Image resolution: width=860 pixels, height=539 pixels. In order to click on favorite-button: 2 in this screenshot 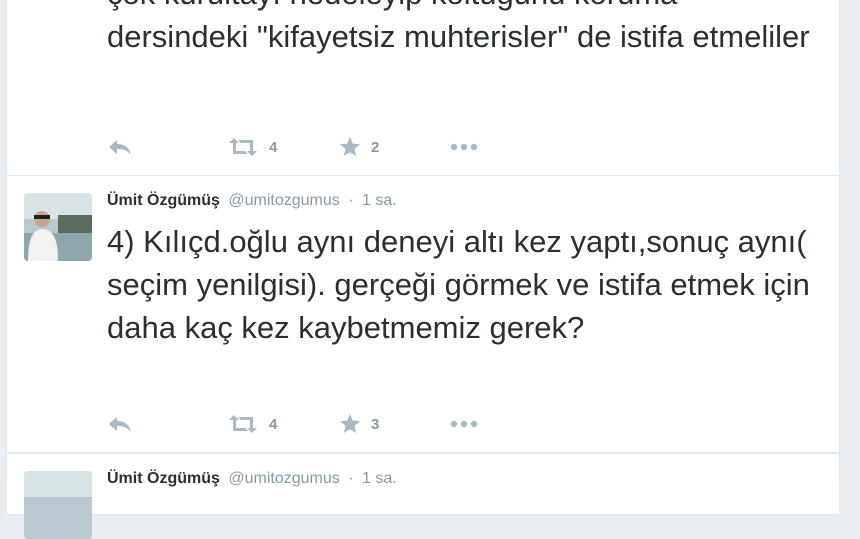, I will do `click(394, 147)`.